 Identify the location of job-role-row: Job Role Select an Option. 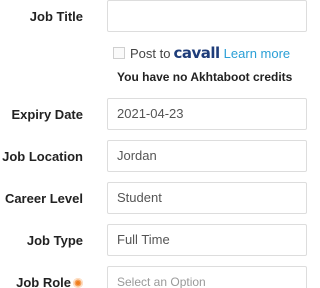
(153, 277).